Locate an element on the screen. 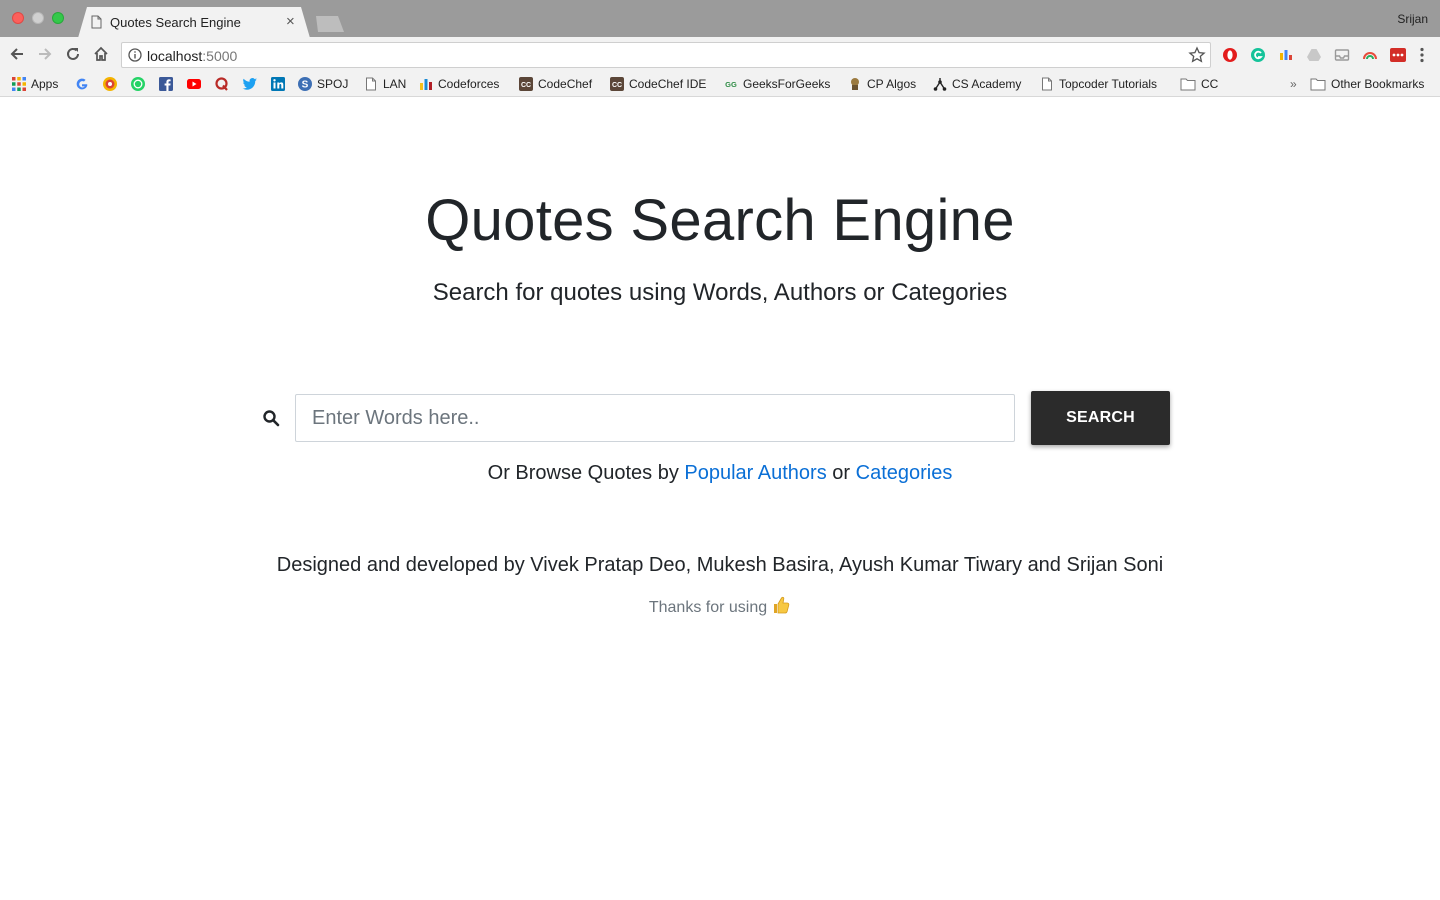 The height and width of the screenshot is (900, 1440). codeforces-icon is located at coordinates (426, 84).